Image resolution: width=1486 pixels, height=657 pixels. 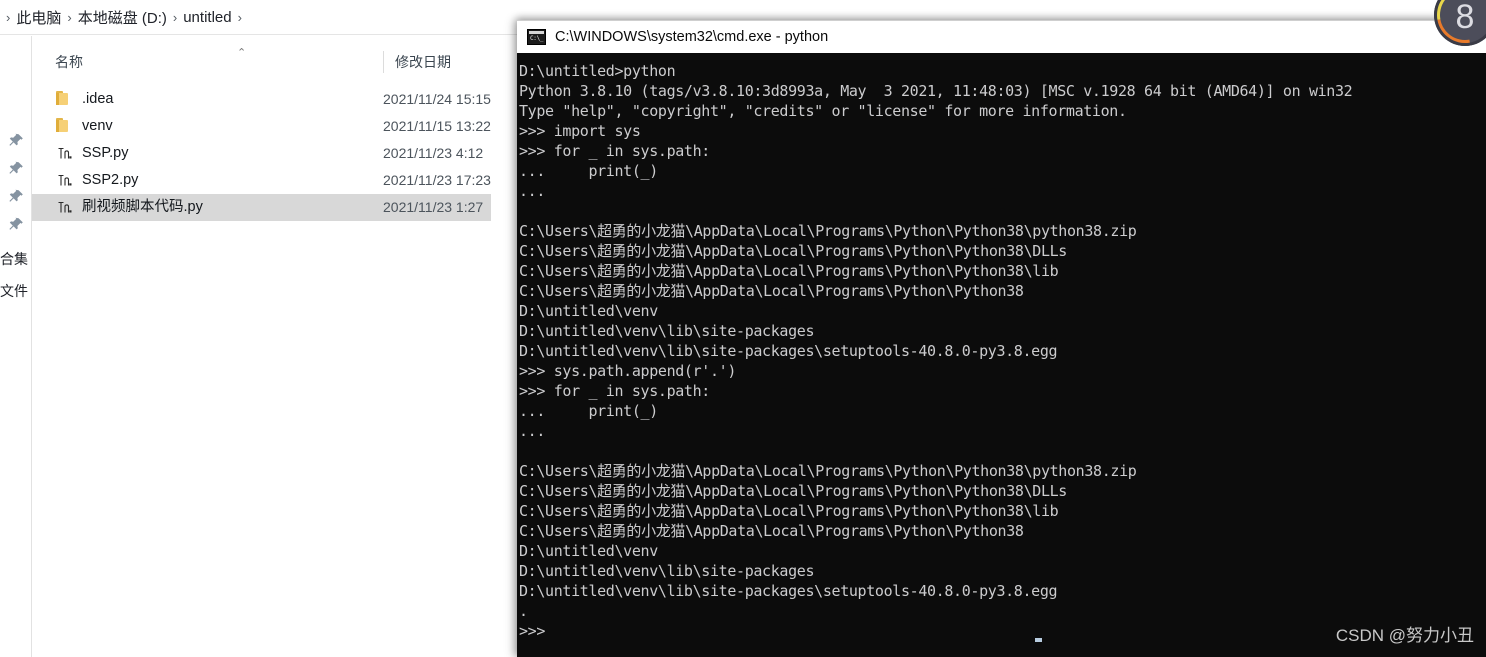 I want to click on file-name: SSP2.py, so click(x=110, y=180).